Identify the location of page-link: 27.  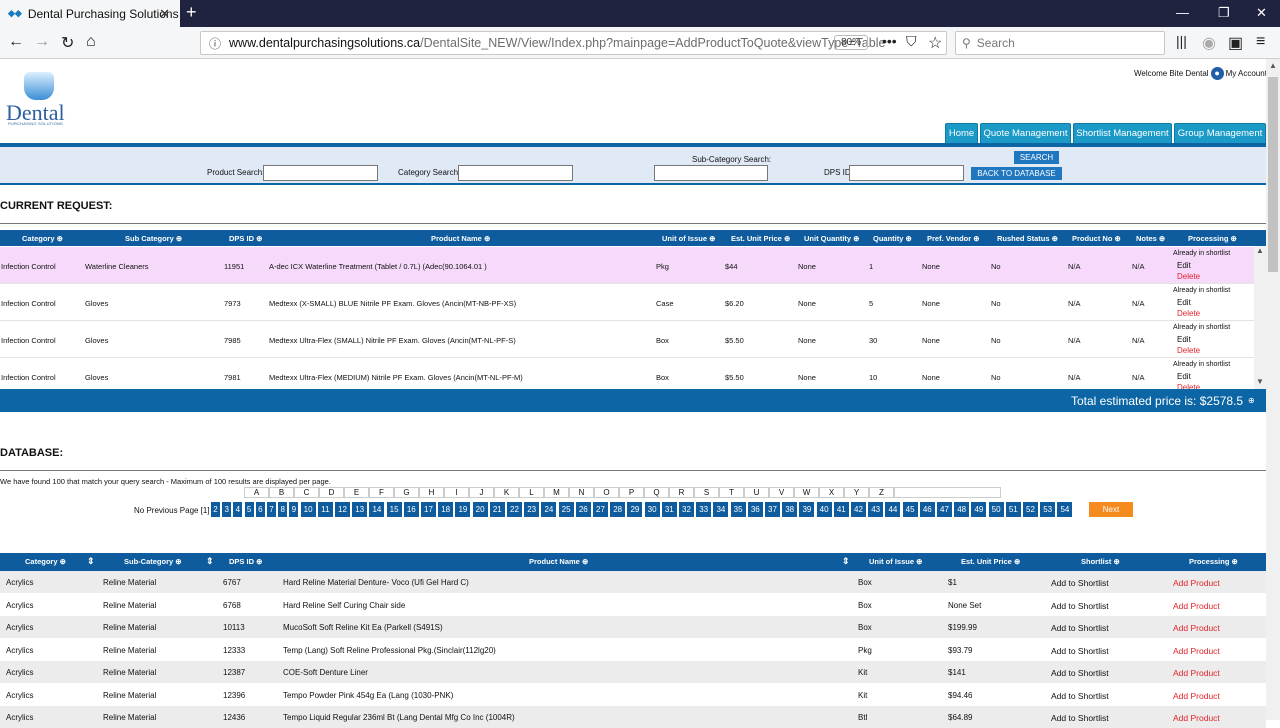
(600, 509).